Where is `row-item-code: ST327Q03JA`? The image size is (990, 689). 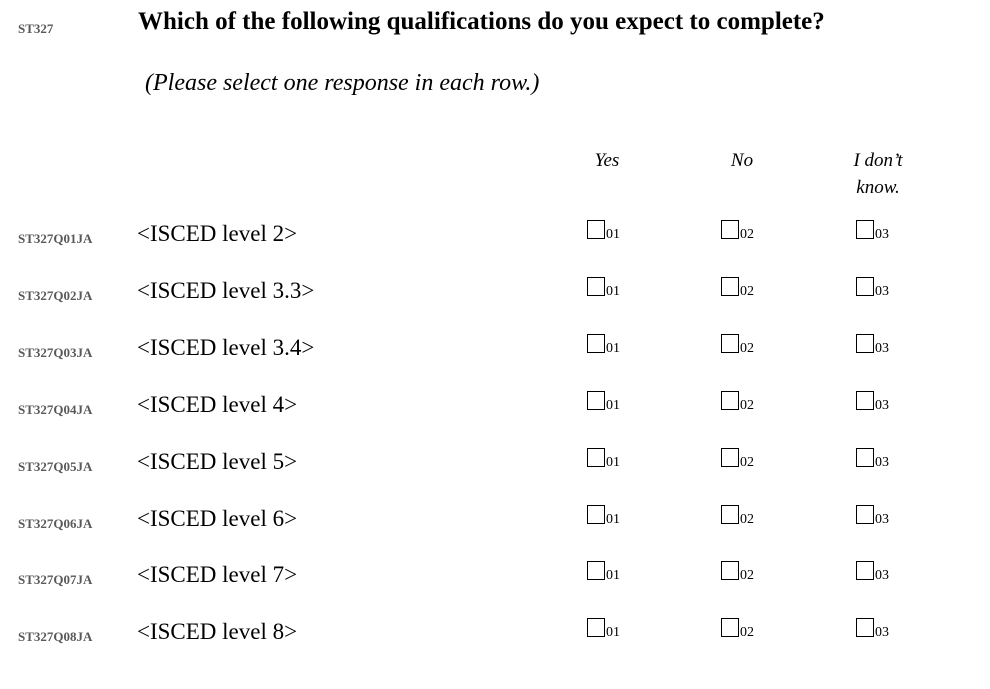 row-item-code: ST327Q03JA is located at coordinates (55, 352).